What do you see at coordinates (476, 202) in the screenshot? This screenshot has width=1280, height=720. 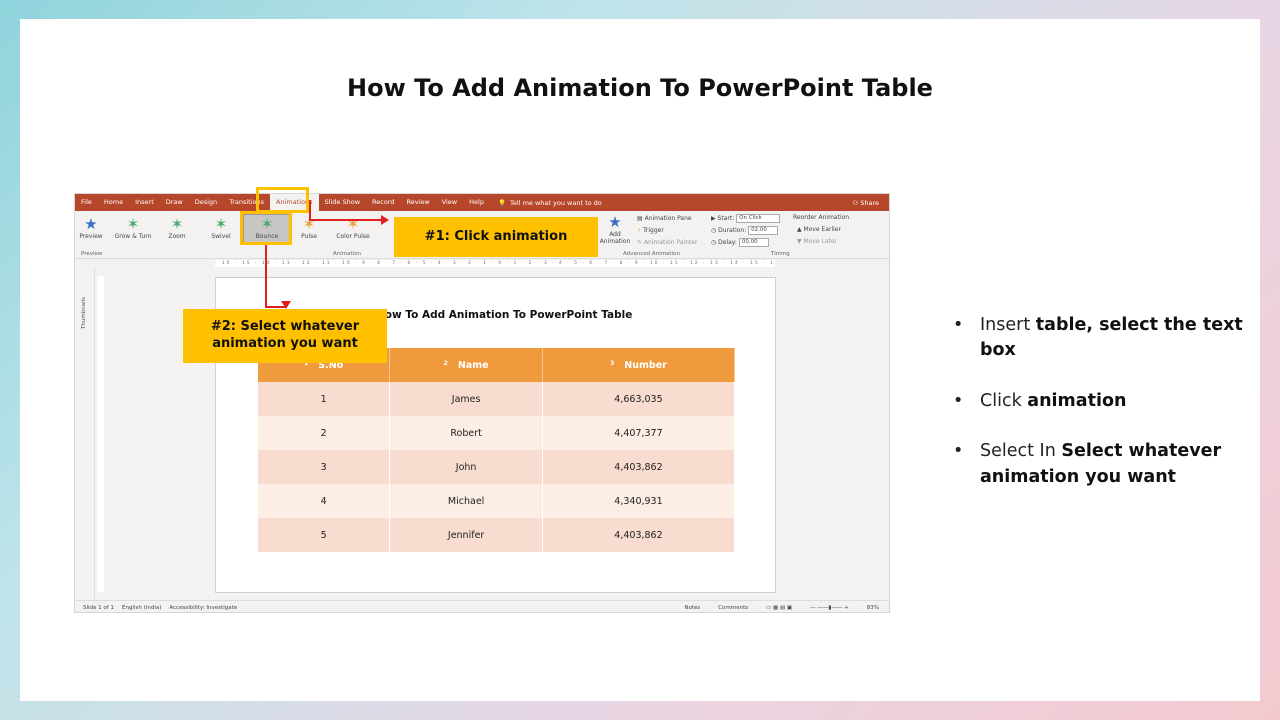 I see `tab-help: Help` at bounding box center [476, 202].